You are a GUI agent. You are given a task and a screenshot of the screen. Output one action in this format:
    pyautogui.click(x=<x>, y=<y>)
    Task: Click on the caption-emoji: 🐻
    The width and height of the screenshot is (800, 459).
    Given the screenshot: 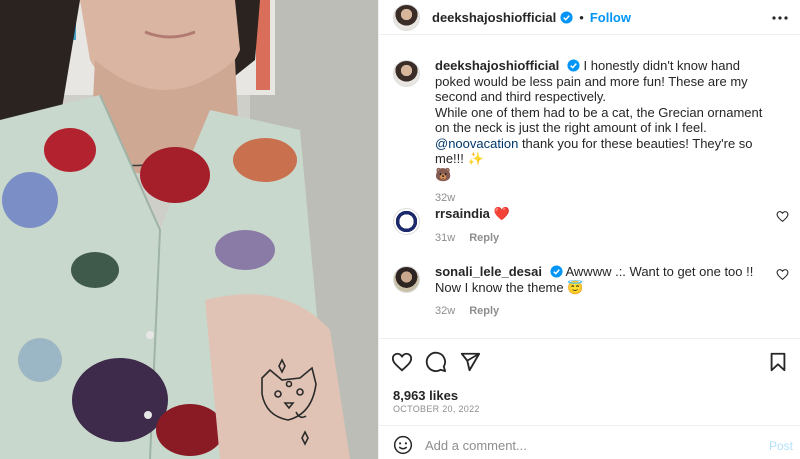 What is the action you would take?
    pyautogui.click(x=443, y=174)
    